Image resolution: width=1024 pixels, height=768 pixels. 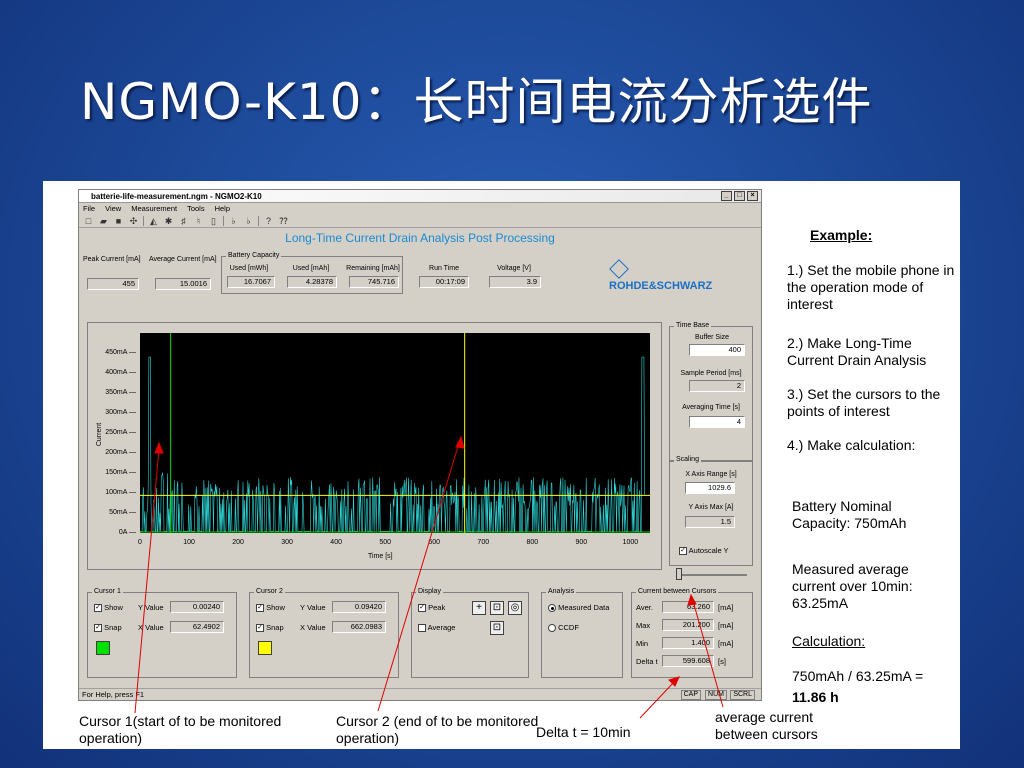 I want to click on cursor2-arrowhead, so click(x=460, y=442).